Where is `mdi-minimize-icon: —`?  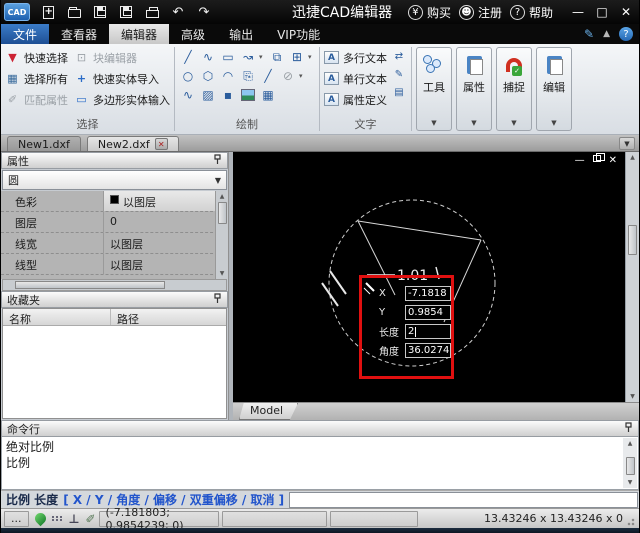
mdi-minimize-icon: — is located at coordinates (580, 160).